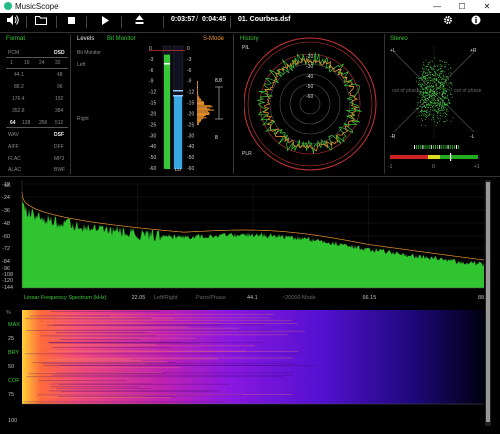 The width and height of the screenshot is (500, 434). Describe the element at coordinates (37, 6) in the screenshot. I see `window-title: MusicScope` at that location.